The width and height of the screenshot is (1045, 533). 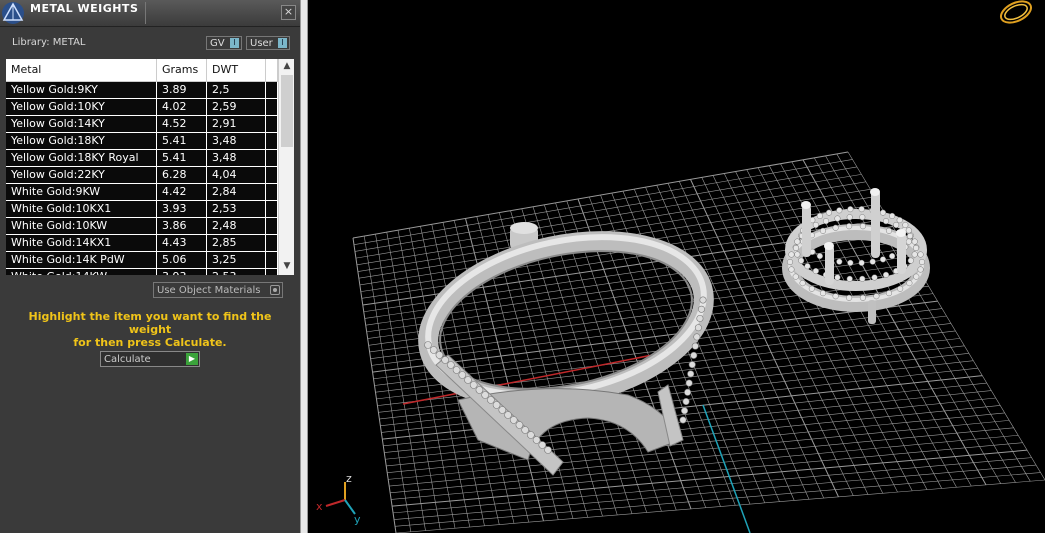 What do you see at coordinates (304, 266) in the screenshot?
I see `panel-splitter` at bounding box center [304, 266].